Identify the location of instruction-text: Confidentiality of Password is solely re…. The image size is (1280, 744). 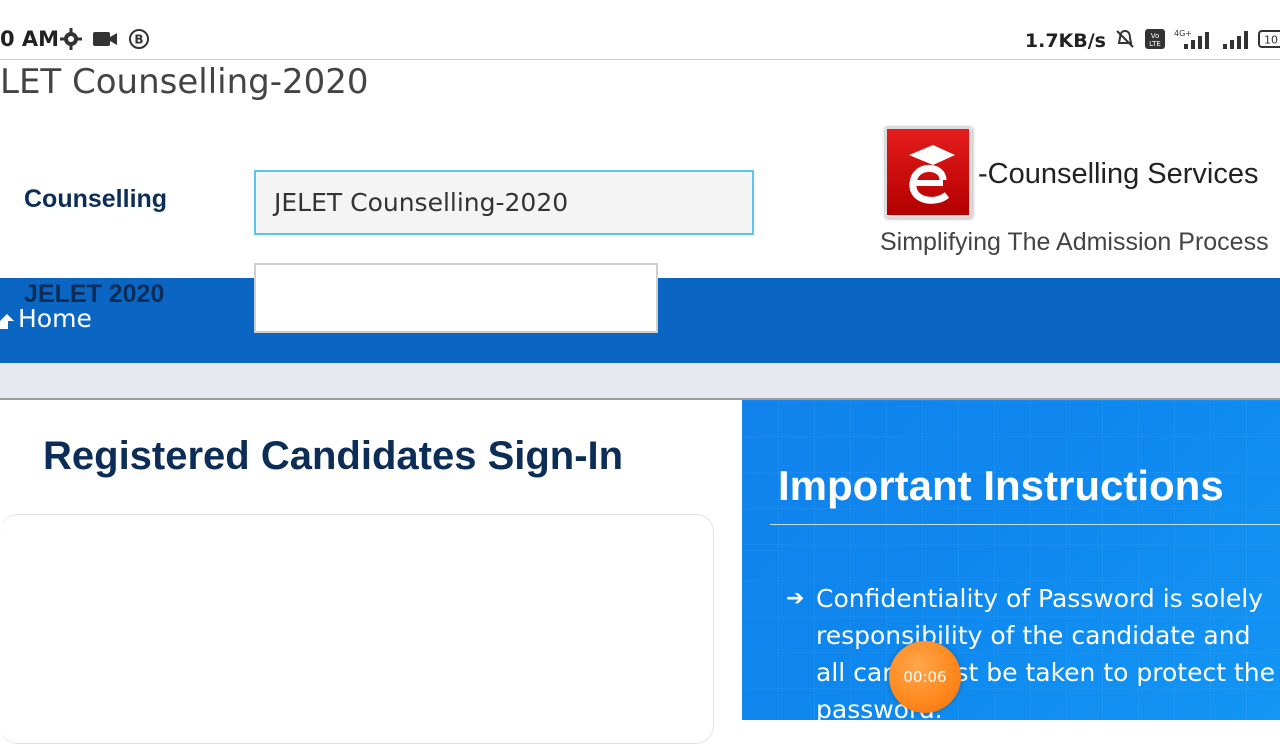
(1045, 652).